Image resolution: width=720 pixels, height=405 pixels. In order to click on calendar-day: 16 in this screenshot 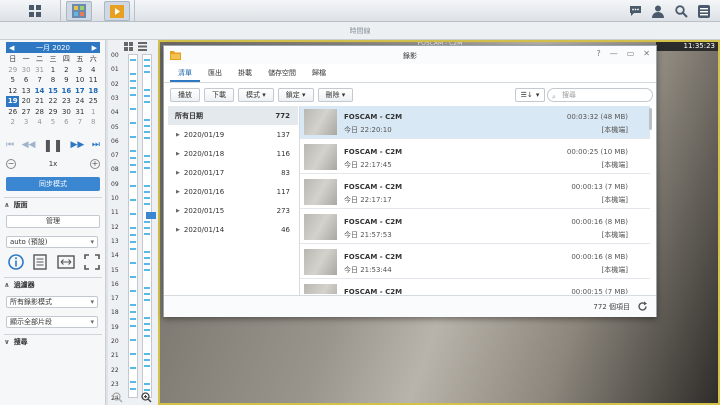, I will do `click(66, 91)`.